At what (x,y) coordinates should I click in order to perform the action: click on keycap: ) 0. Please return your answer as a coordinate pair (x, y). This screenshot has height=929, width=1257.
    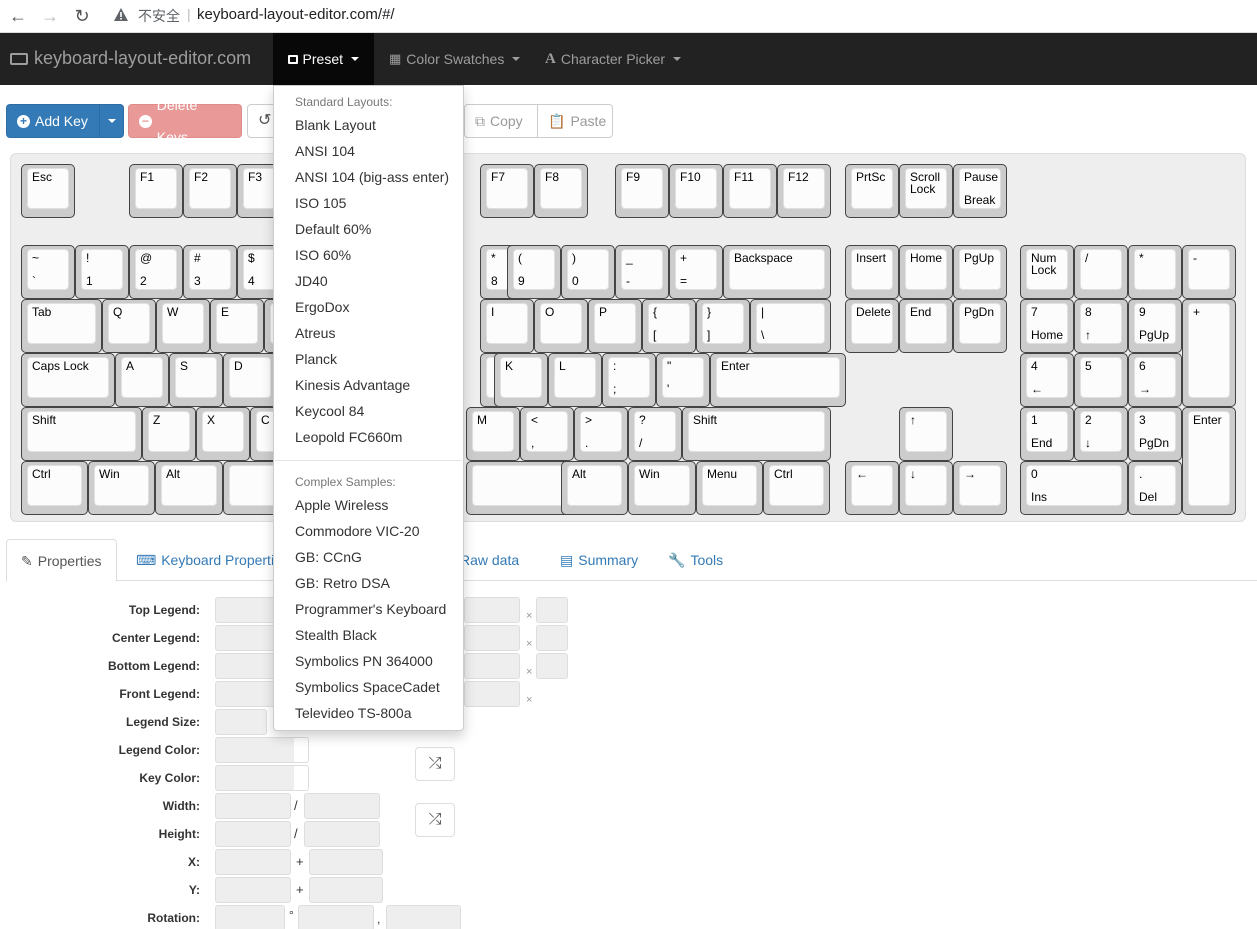
    Looking at the image, I should click on (588, 272).